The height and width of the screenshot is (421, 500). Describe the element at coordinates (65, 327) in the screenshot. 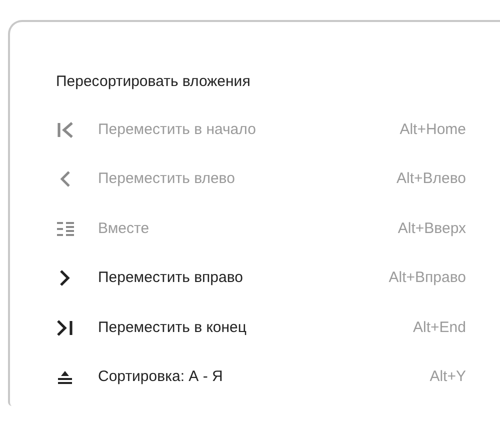

I see `skip-end-icon` at that location.